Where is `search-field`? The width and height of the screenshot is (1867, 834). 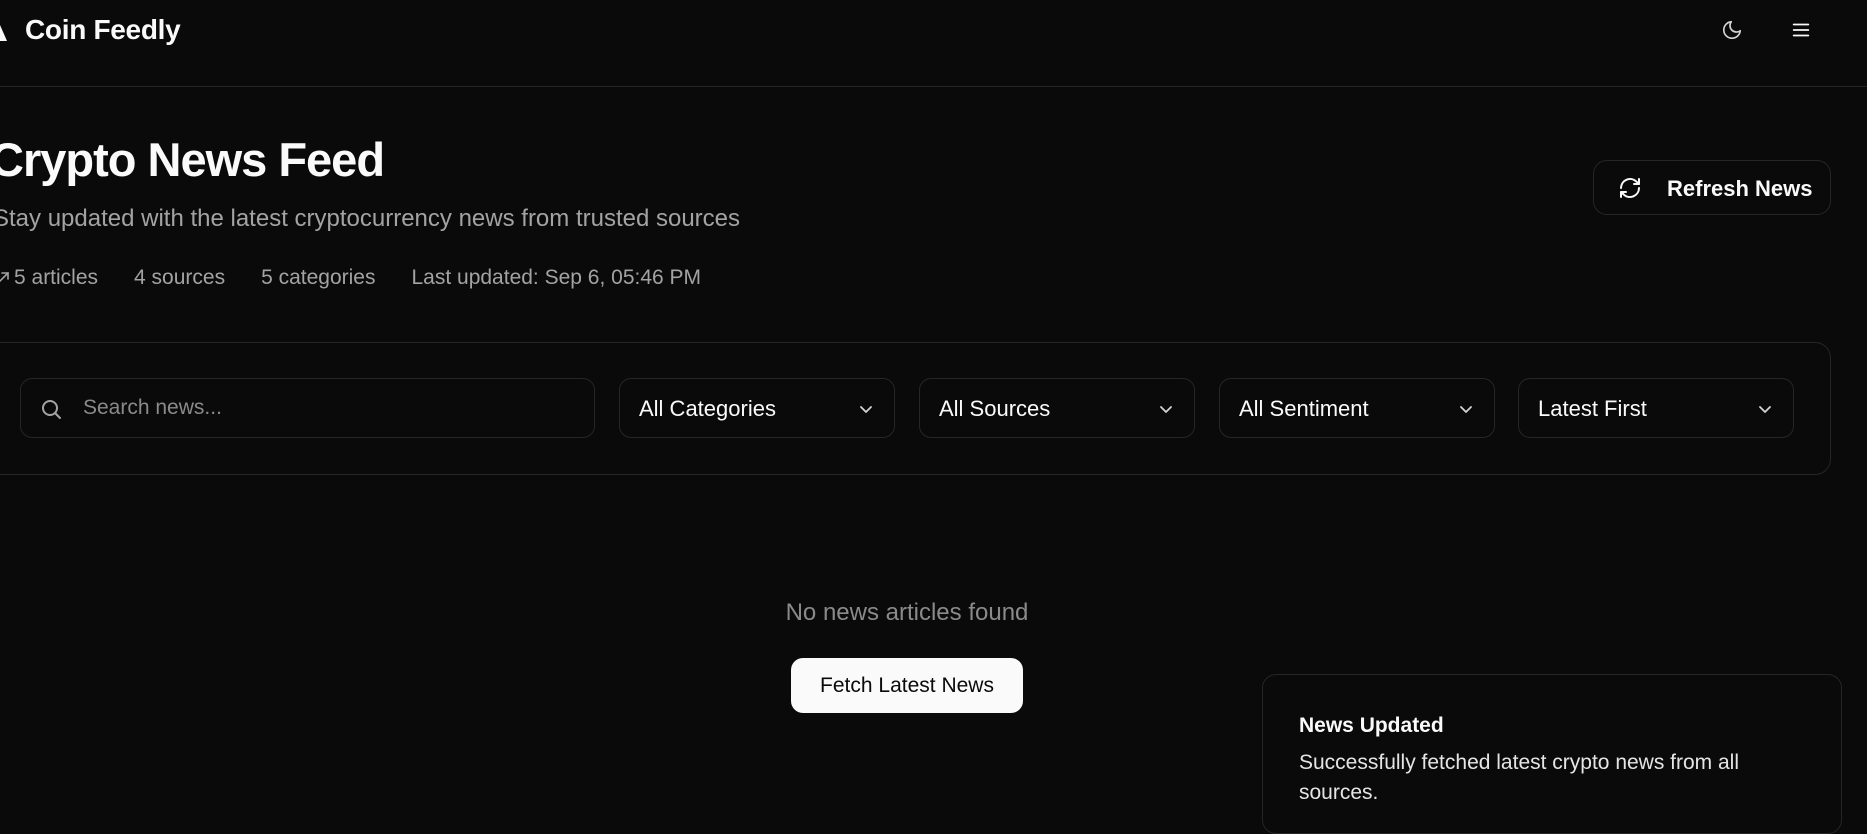 search-field is located at coordinates (307, 408).